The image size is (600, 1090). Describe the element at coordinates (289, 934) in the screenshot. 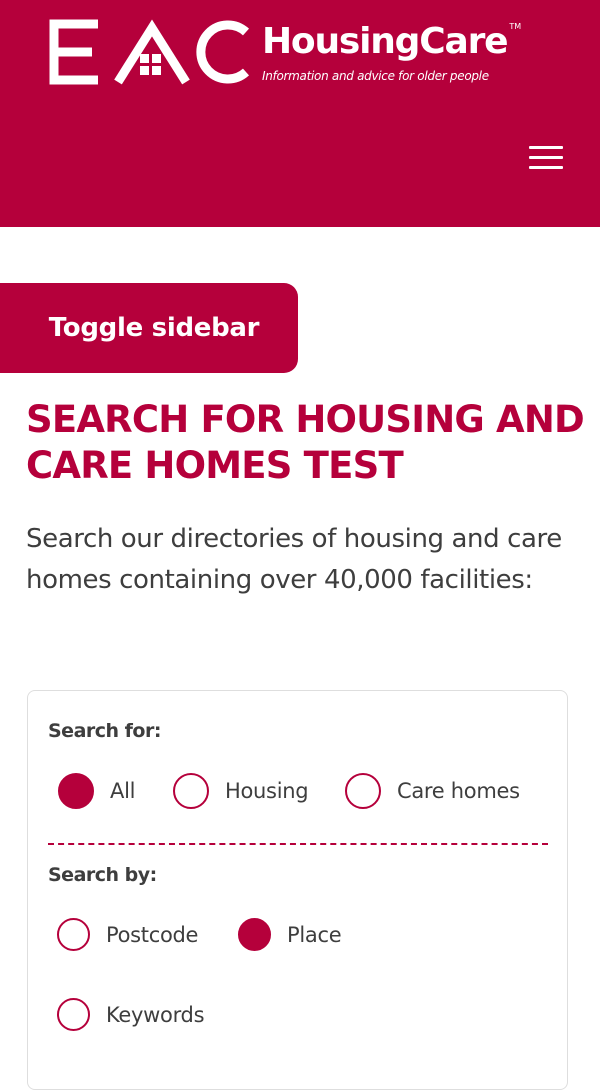

I see `radio-search-by-place: Place` at that location.